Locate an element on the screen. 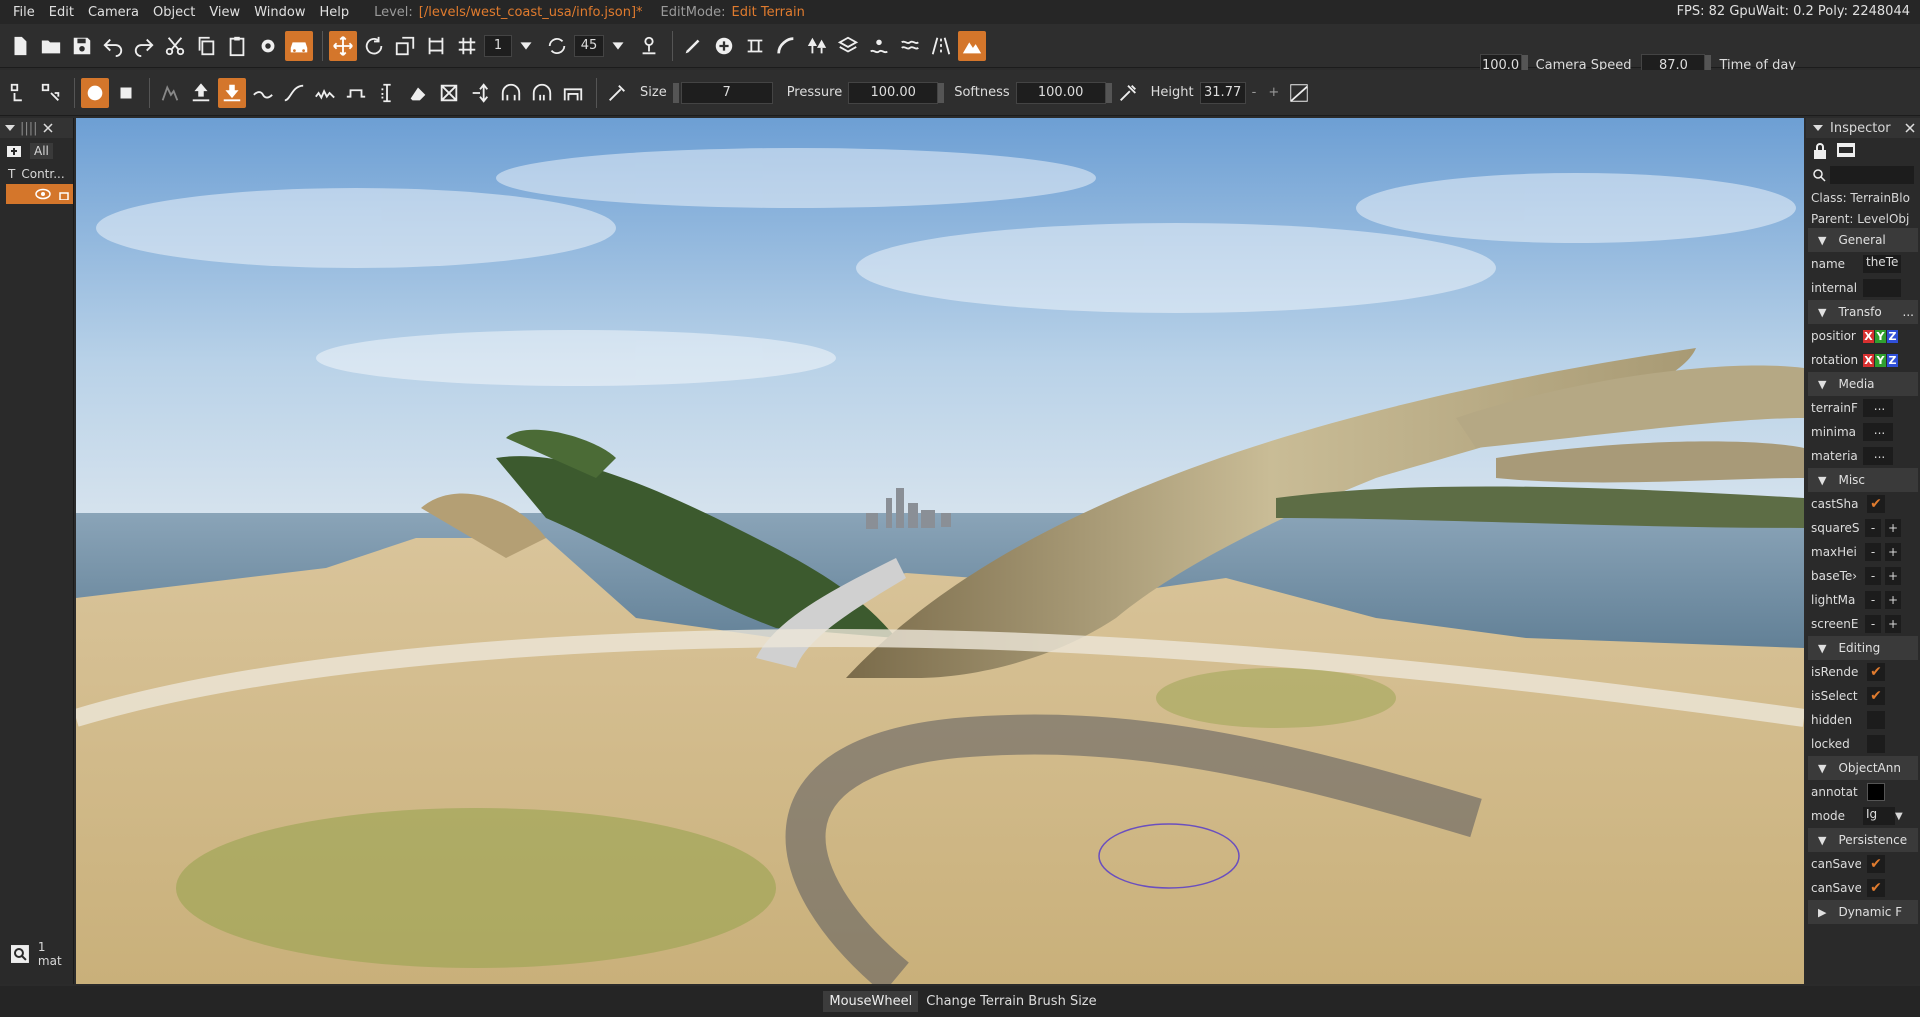 This screenshot has width=1920, height=1017. rotate-snap-icon is located at coordinates (557, 46).